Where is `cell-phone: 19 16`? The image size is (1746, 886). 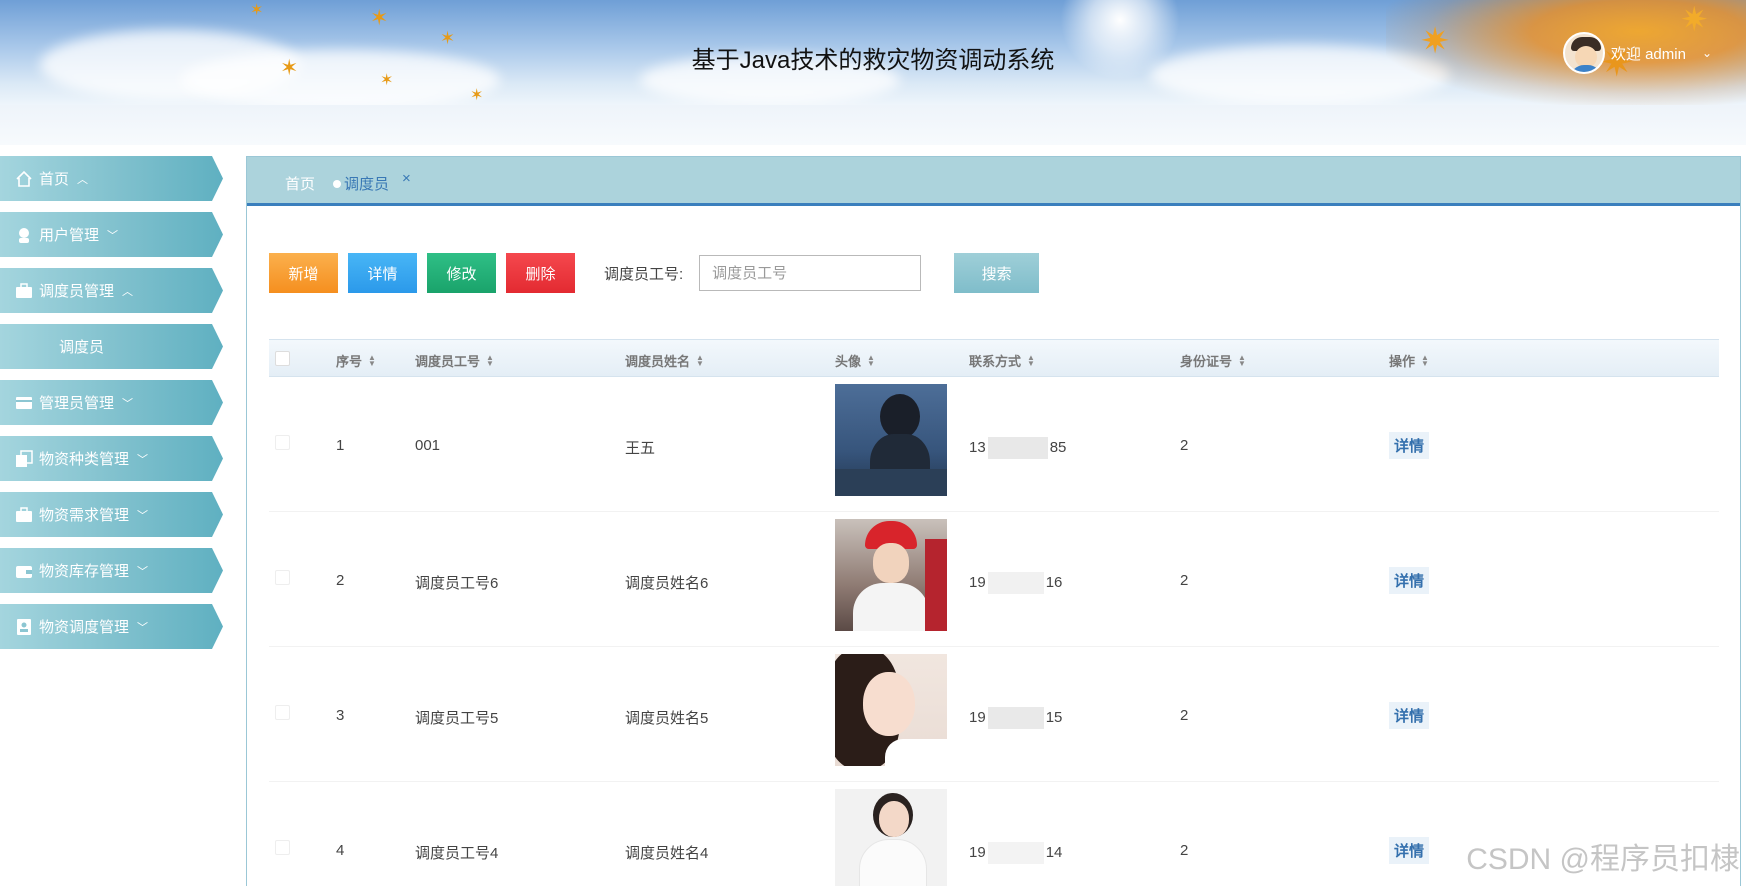
cell-phone: 19 16 is located at coordinates (1015, 583).